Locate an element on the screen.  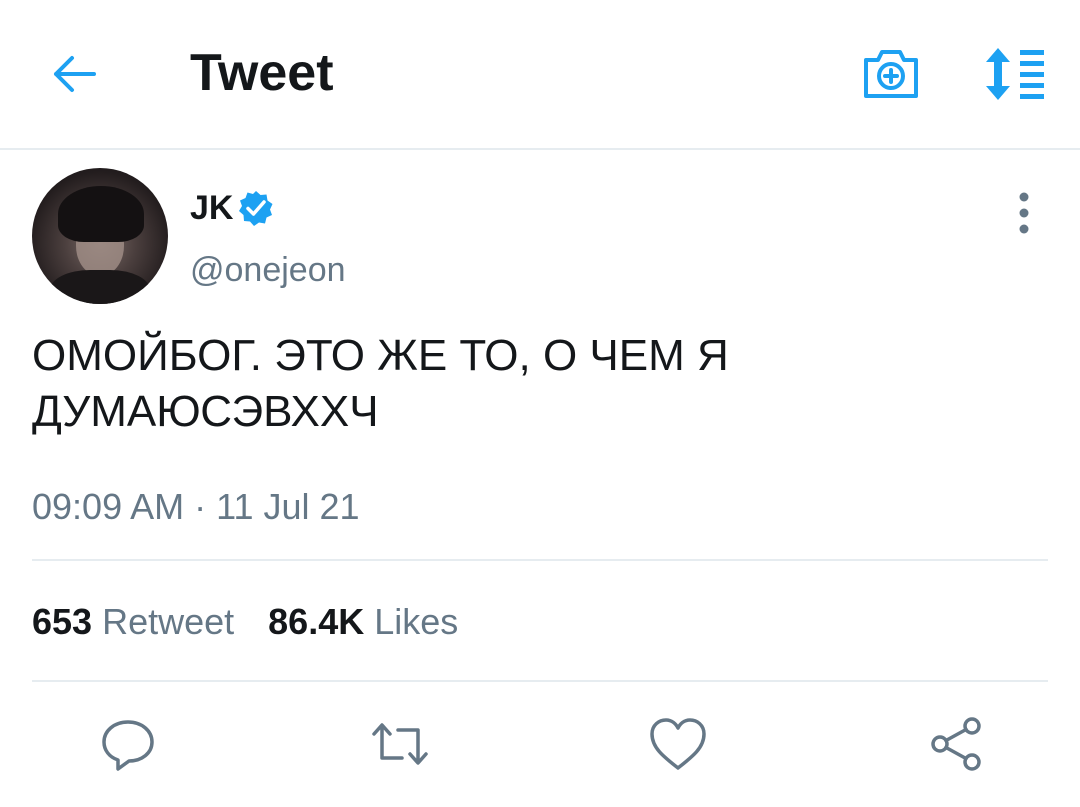
share-button is located at coordinates (956, 744).